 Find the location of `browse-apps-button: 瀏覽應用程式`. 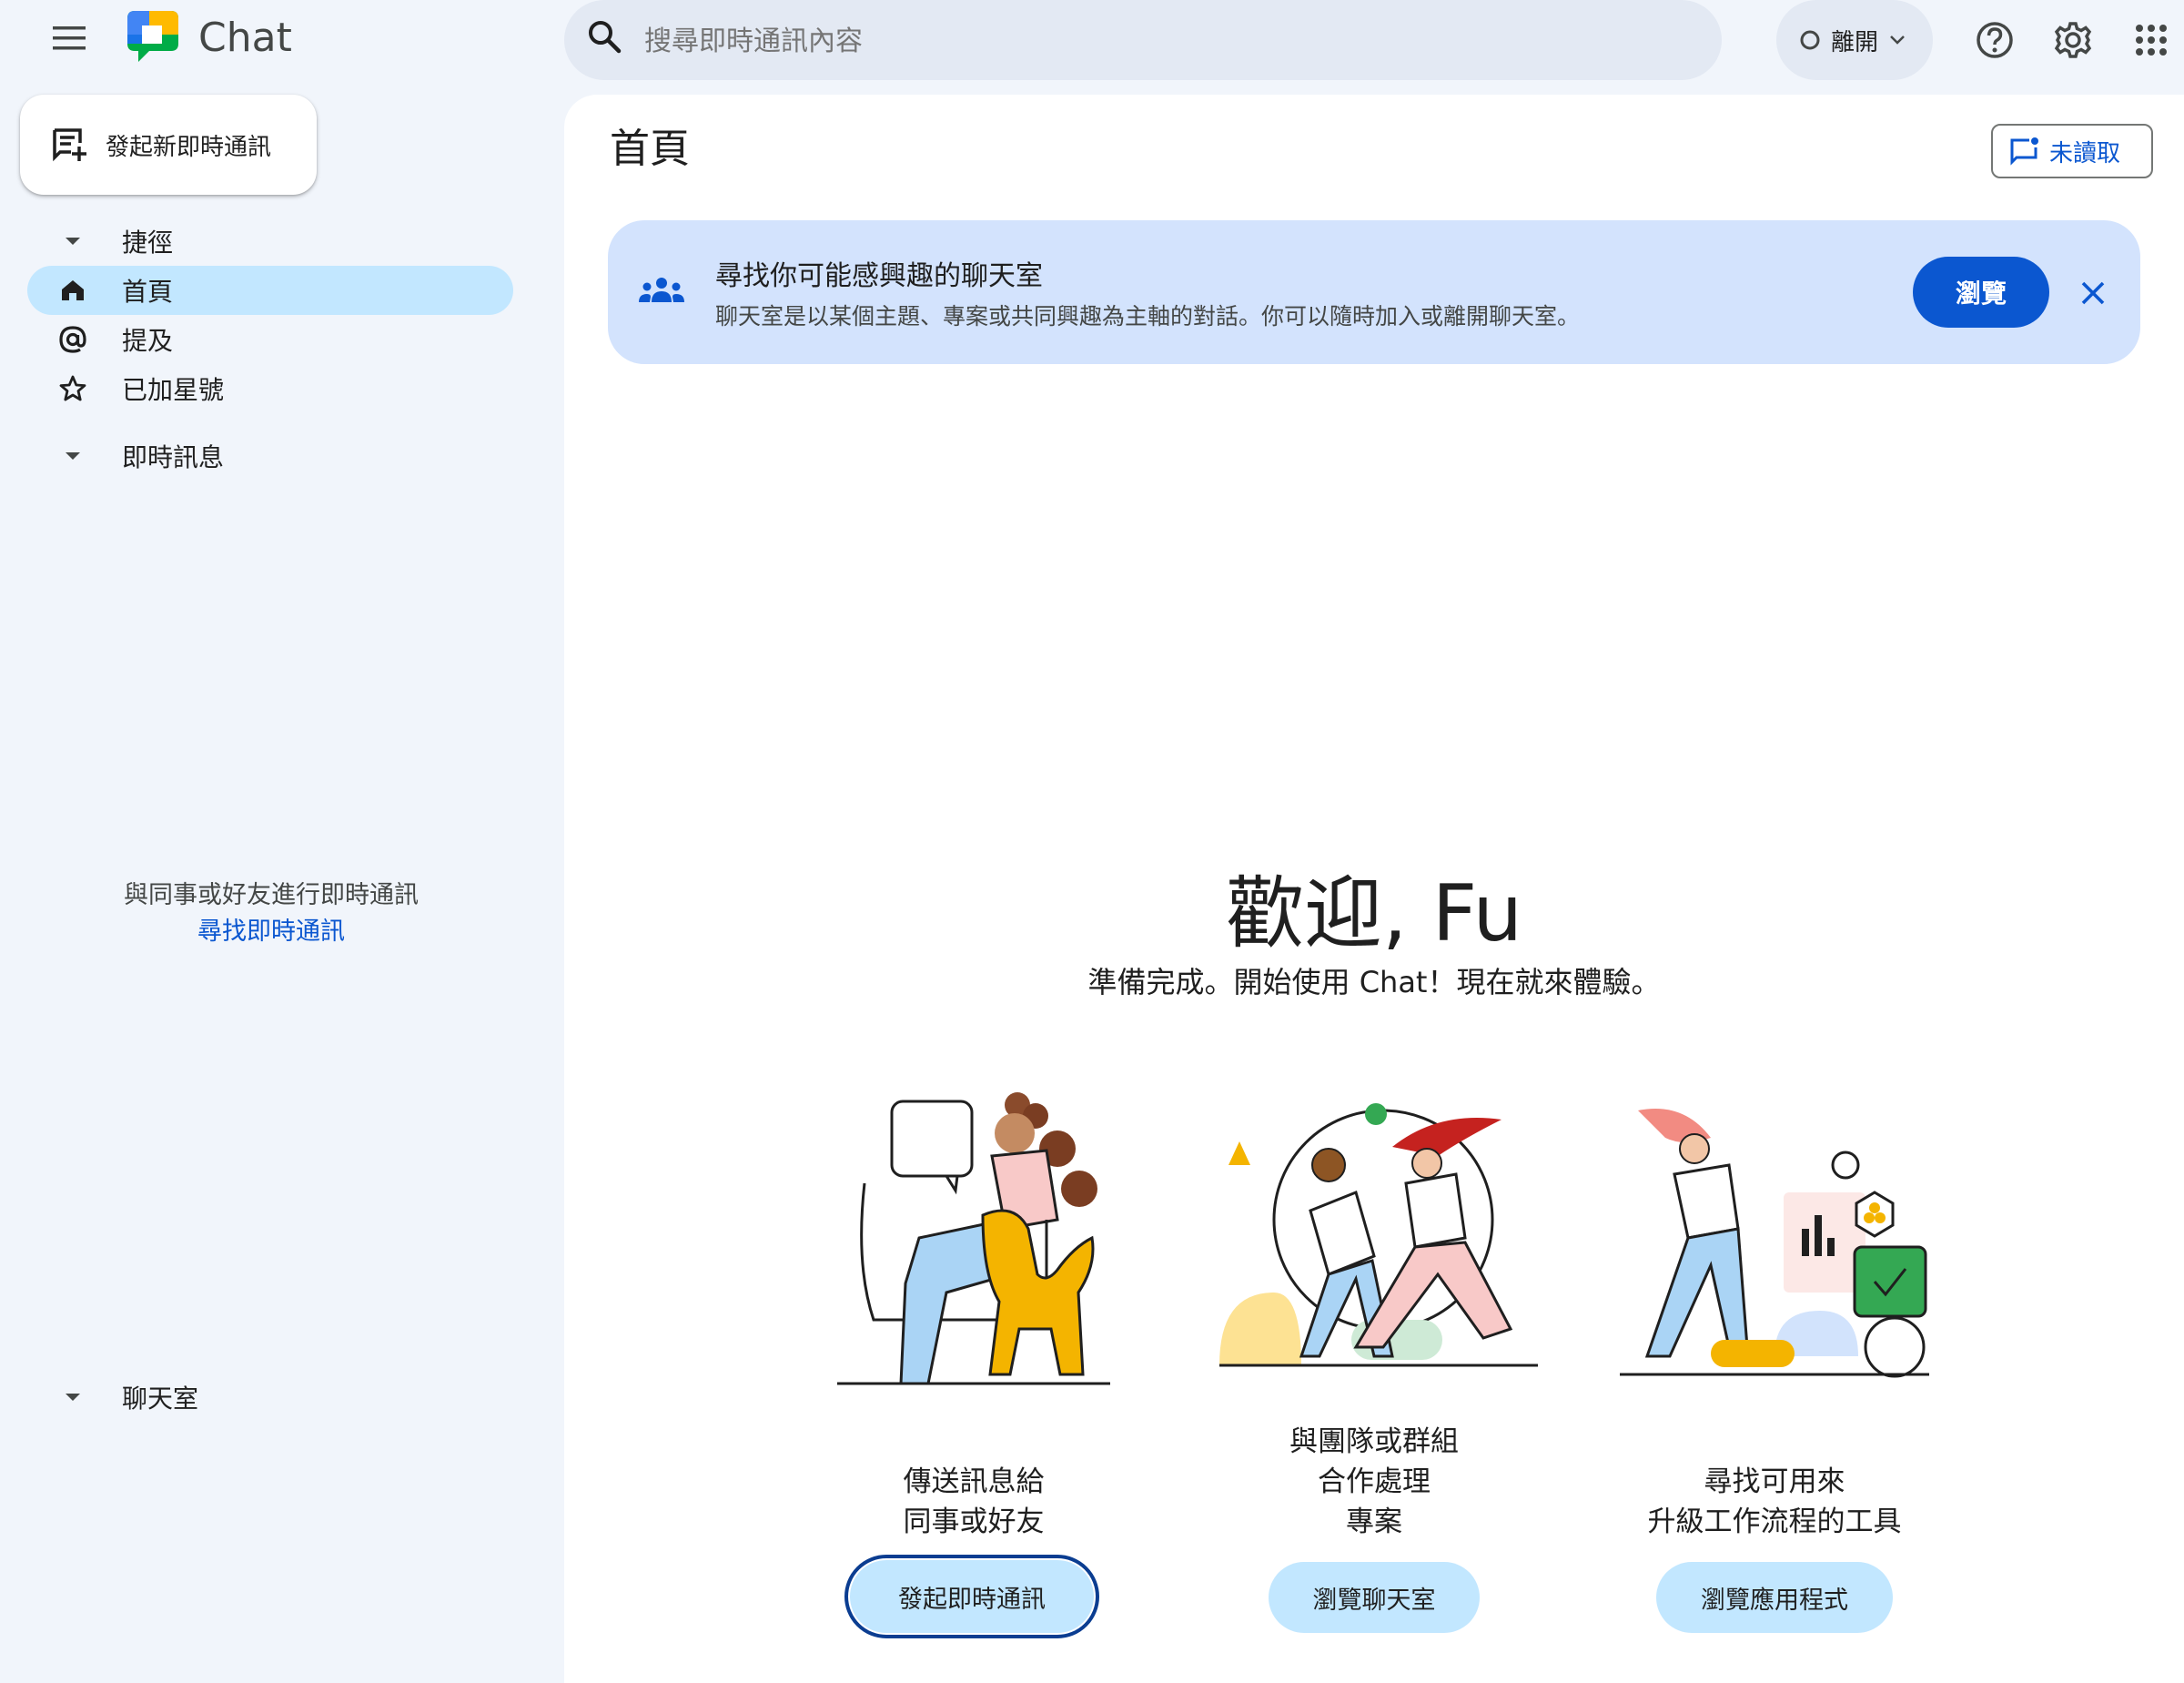

browse-apps-button: 瀏覽應用程式 is located at coordinates (1775, 1597).